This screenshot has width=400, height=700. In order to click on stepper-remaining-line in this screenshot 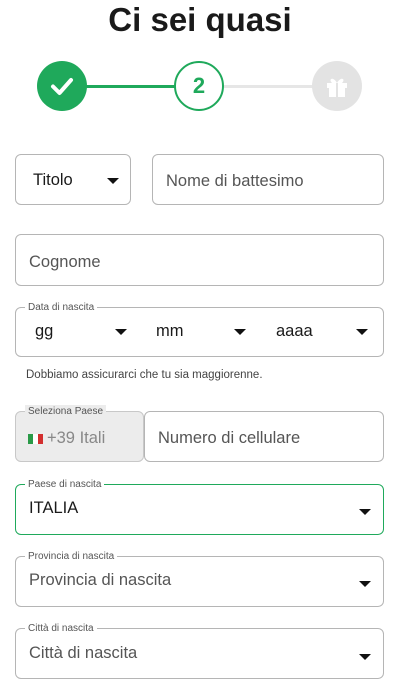, I will do `click(270, 86)`.